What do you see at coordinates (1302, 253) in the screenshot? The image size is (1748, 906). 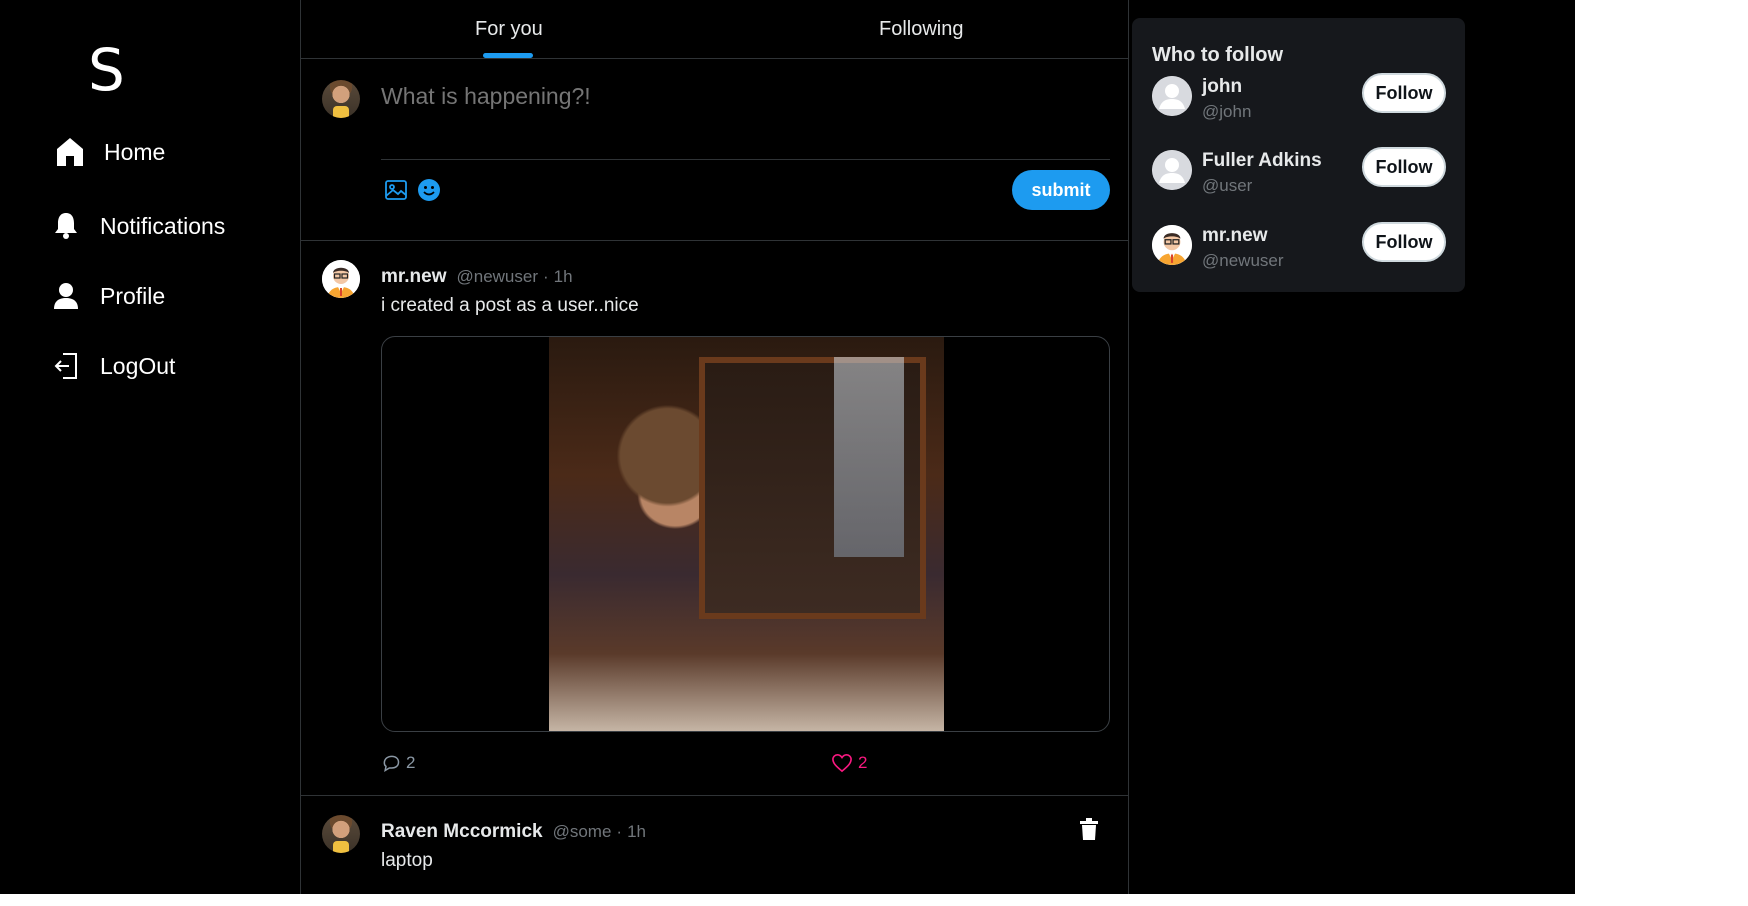 I see `follow-suggestion: mr.new @newuser Follow` at bounding box center [1302, 253].